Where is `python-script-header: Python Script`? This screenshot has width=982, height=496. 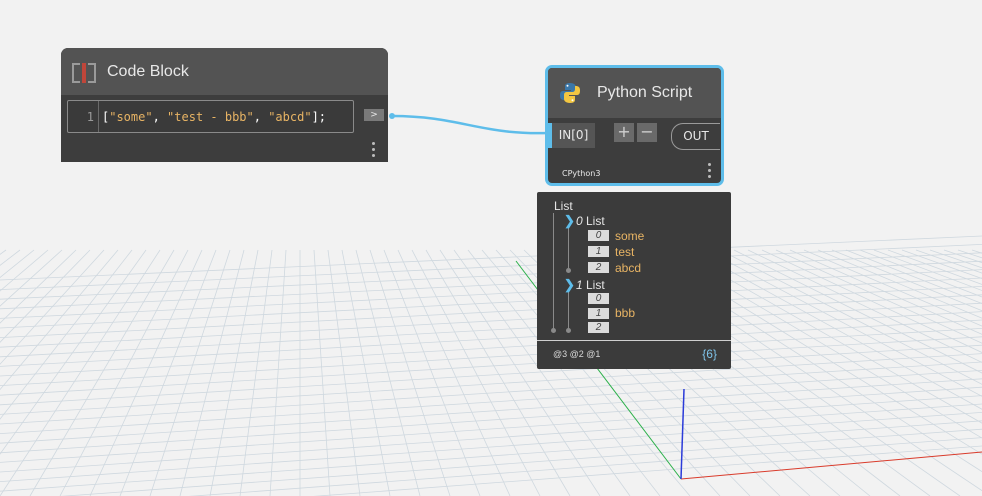
python-script-header: Python Script is located at coordinates (634, 93).